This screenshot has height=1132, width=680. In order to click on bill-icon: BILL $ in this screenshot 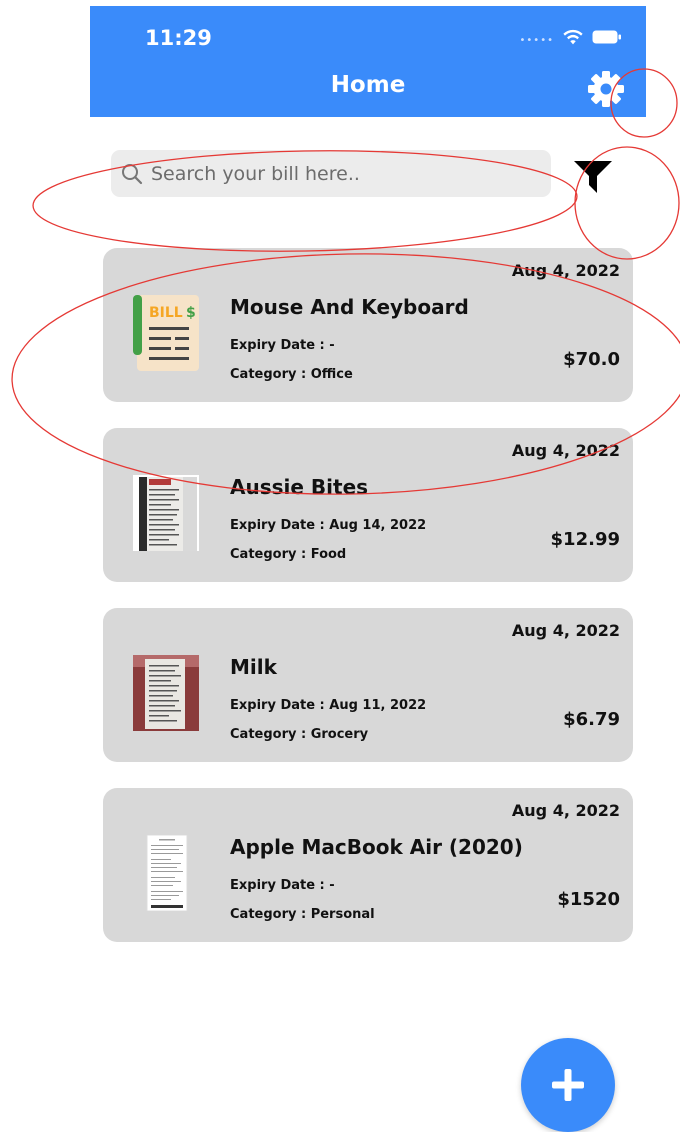, I will do `click(166, 333)`.